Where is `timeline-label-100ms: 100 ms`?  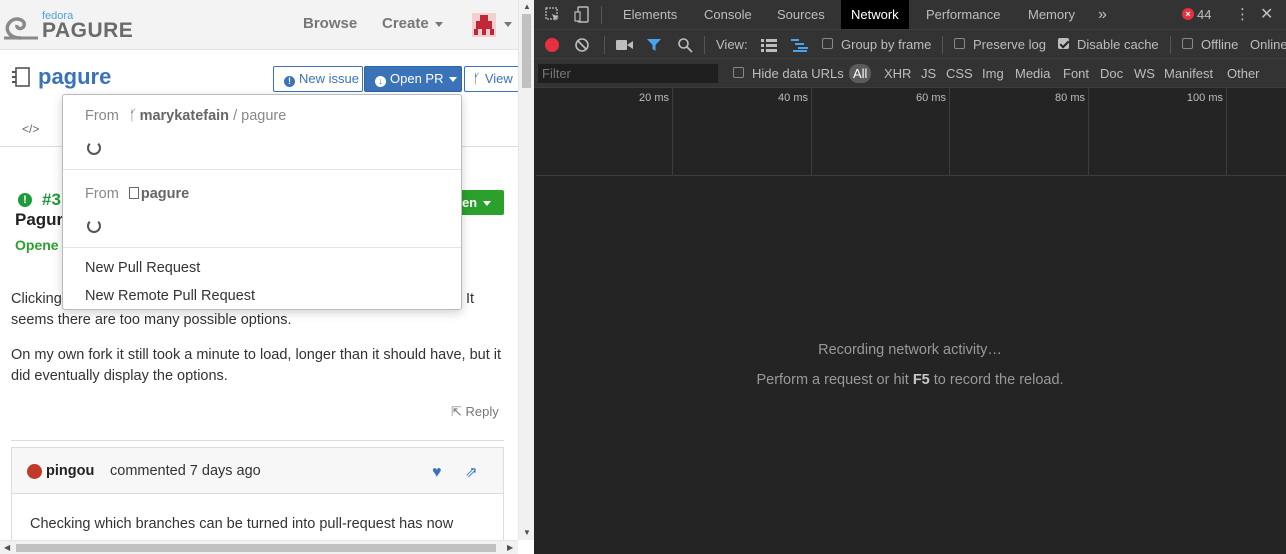
timeline-label-100ms: 100 ms is located at coordinates (1204, 98).